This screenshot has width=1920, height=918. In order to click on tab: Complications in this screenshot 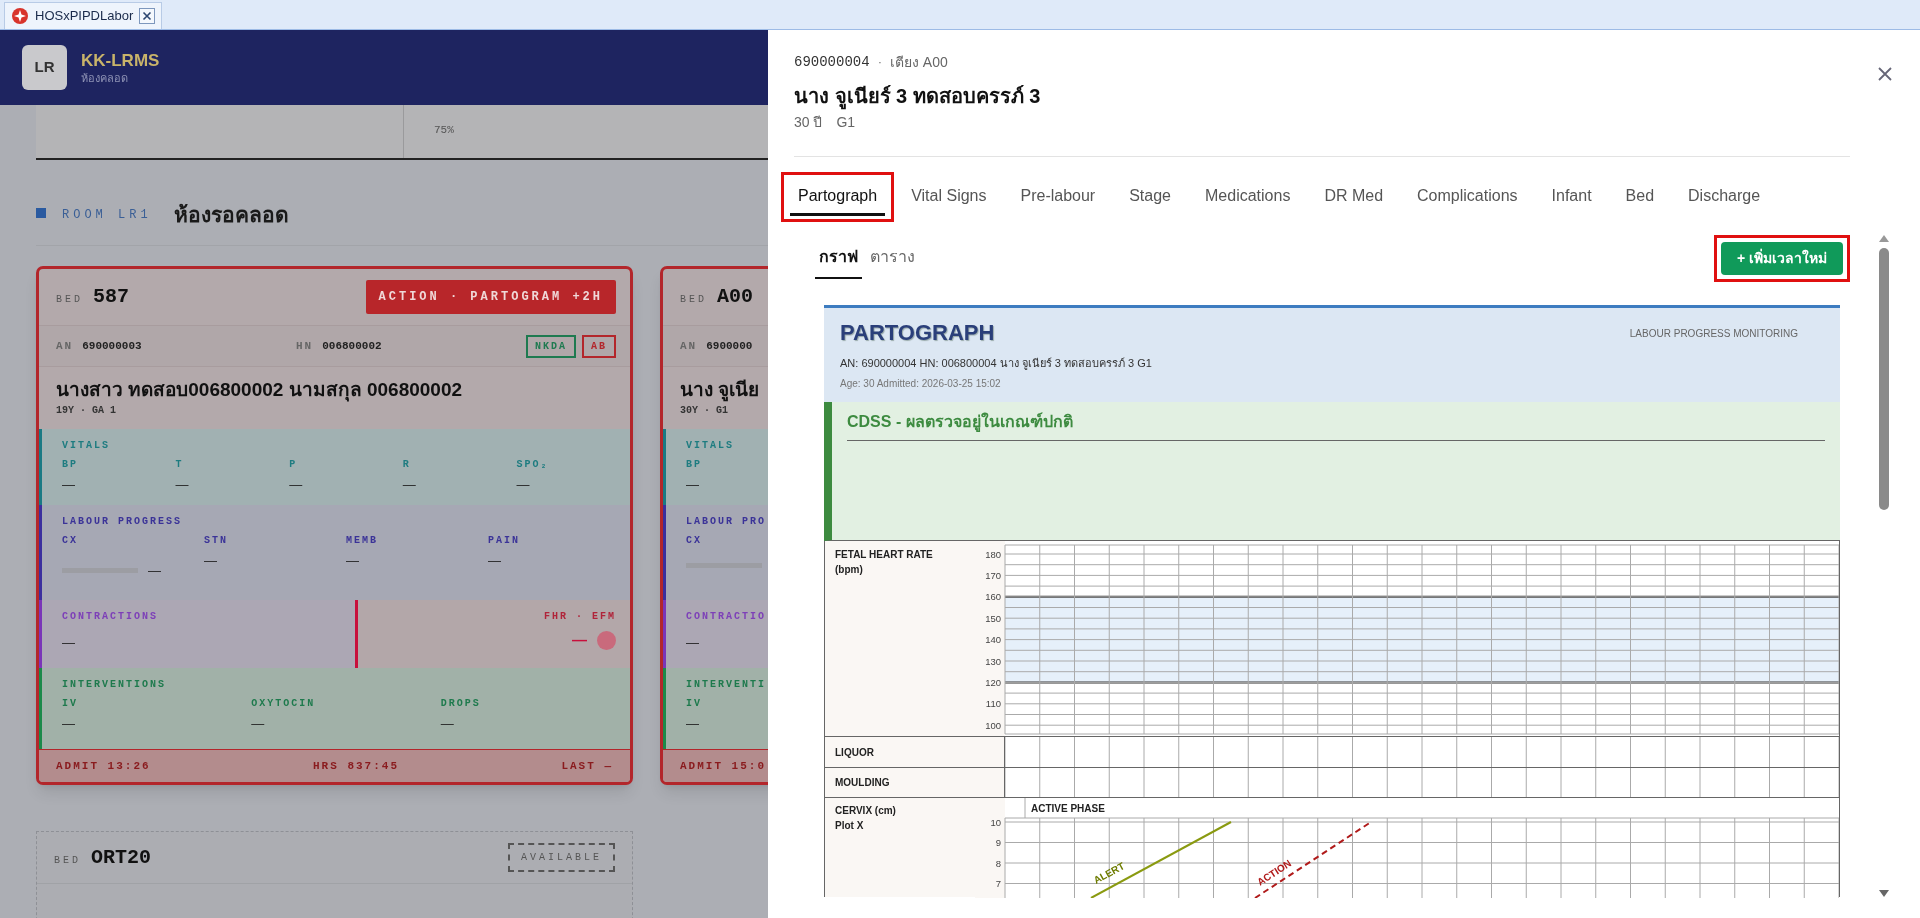, I will do `click(1467, 197)`.